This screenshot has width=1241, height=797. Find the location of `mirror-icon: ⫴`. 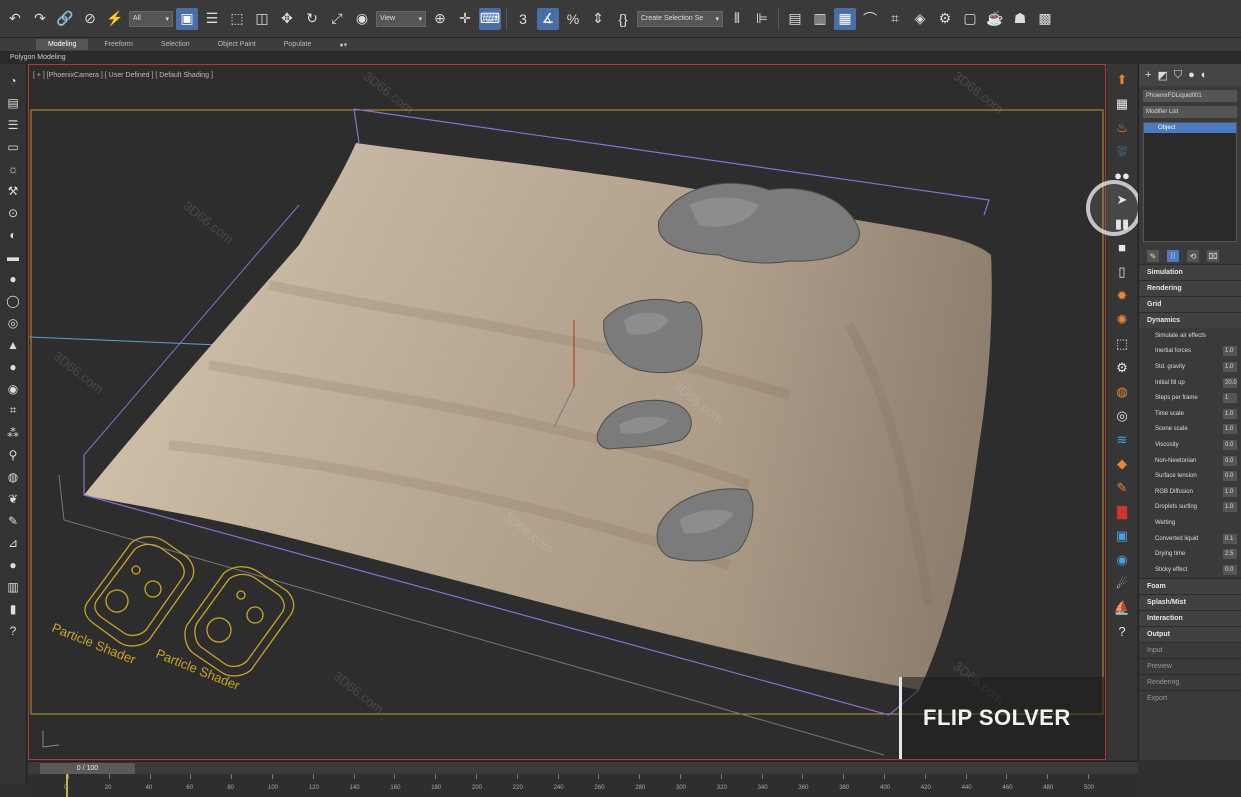

mirror-icon: ⫴ is located at coordinates (737, 19).